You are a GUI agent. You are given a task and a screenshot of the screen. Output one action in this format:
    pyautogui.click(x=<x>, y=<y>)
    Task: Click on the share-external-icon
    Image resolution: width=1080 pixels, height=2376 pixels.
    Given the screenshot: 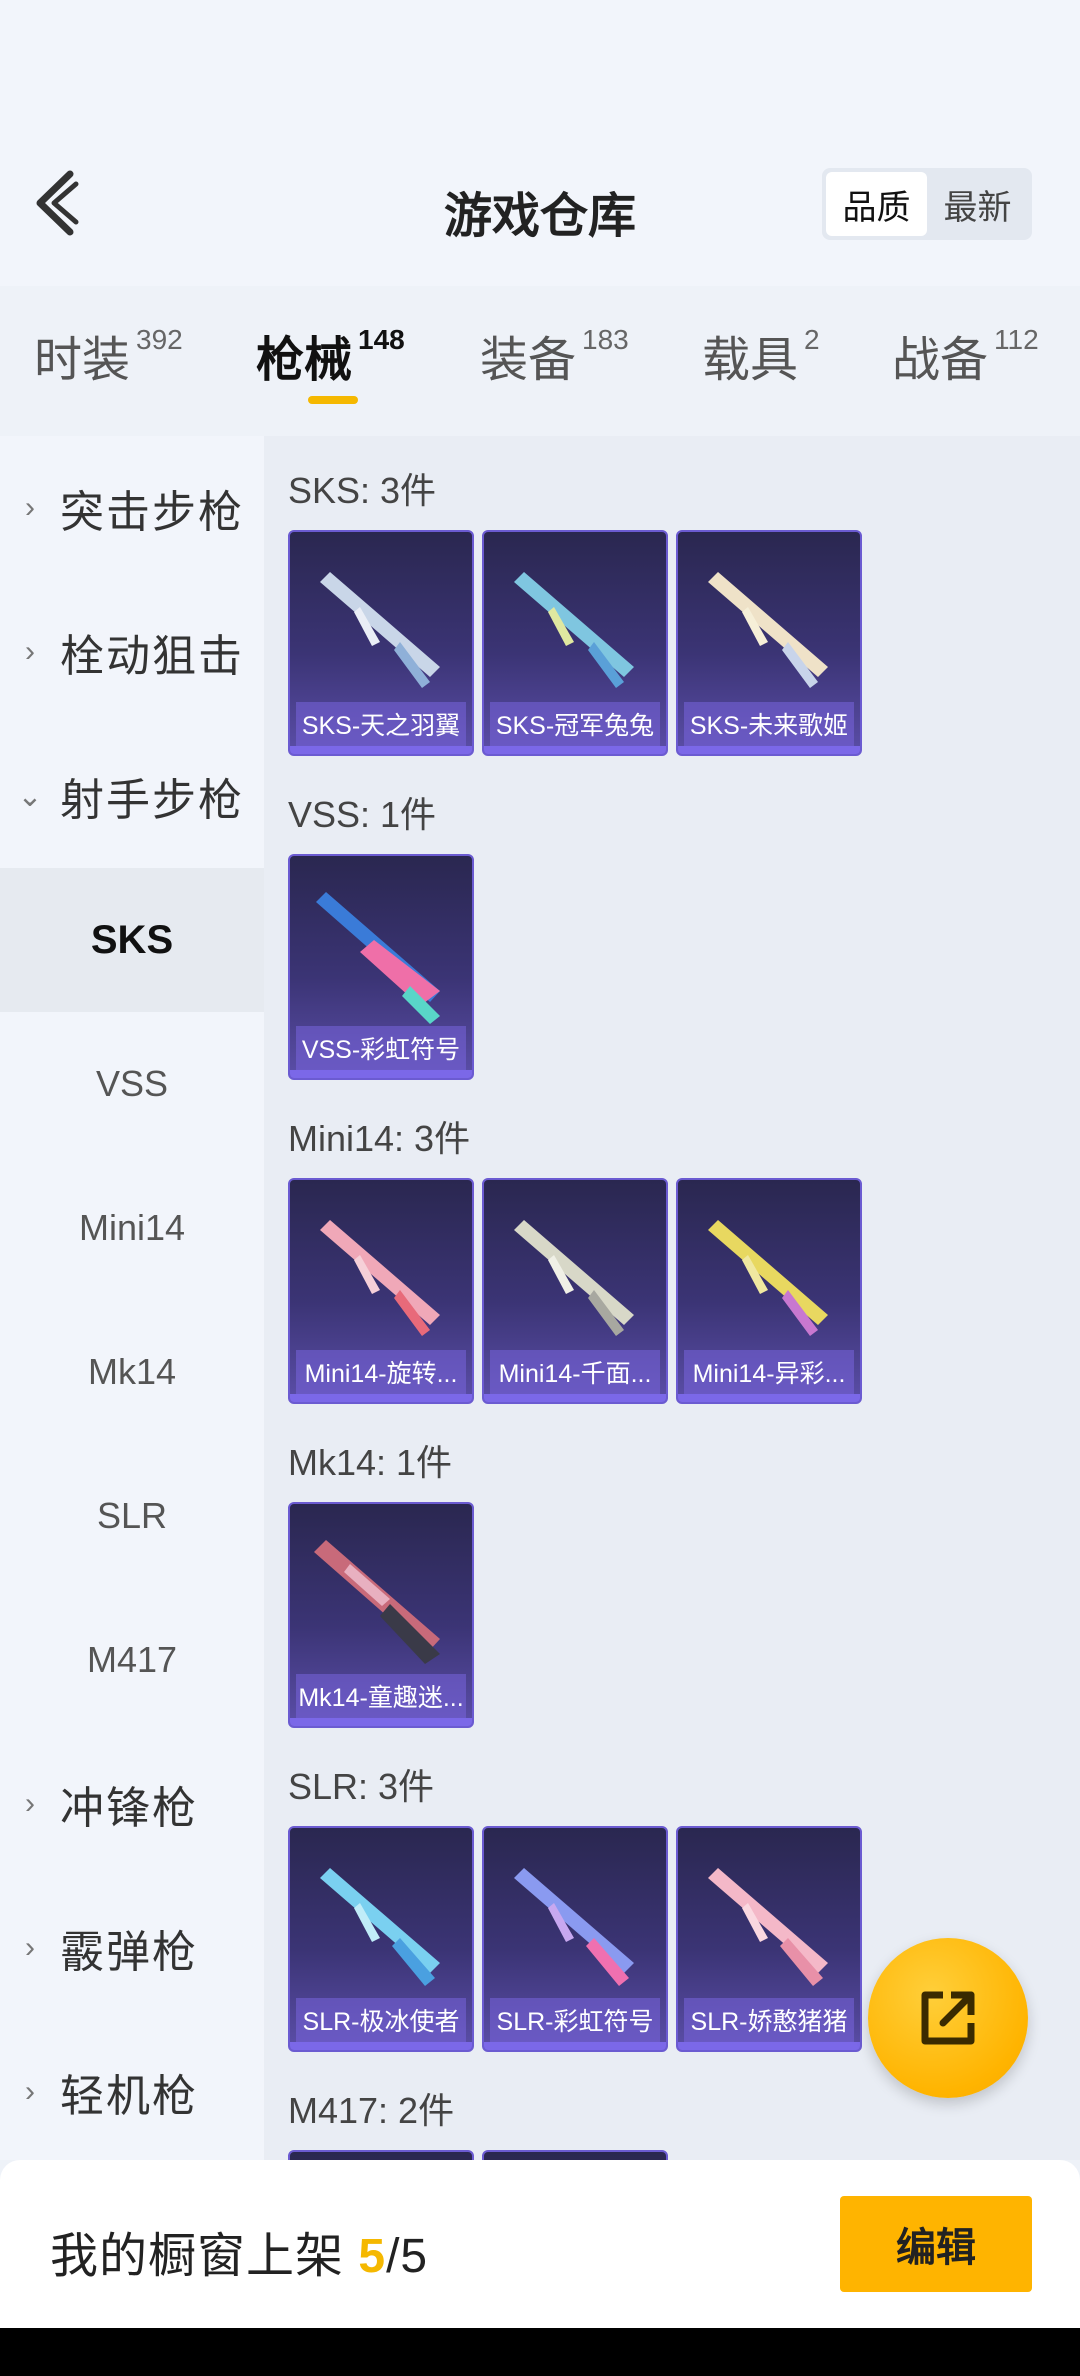 What is the action you would take?
    pyautogui.click(x=948, y=2018)
    